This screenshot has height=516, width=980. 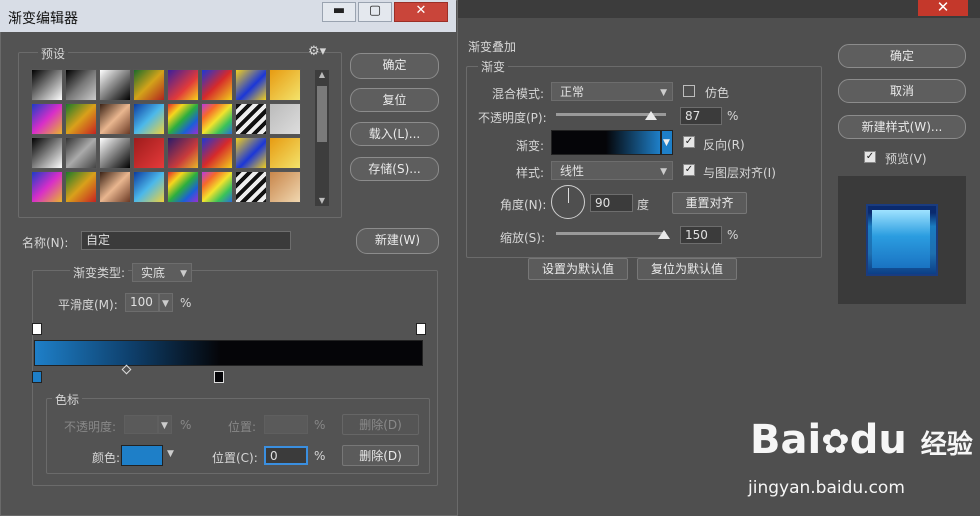 What do you see at coordinates (322, 114) in the screenshot?
I see `scrollbar-thumb` at bounding box center [322, 114].